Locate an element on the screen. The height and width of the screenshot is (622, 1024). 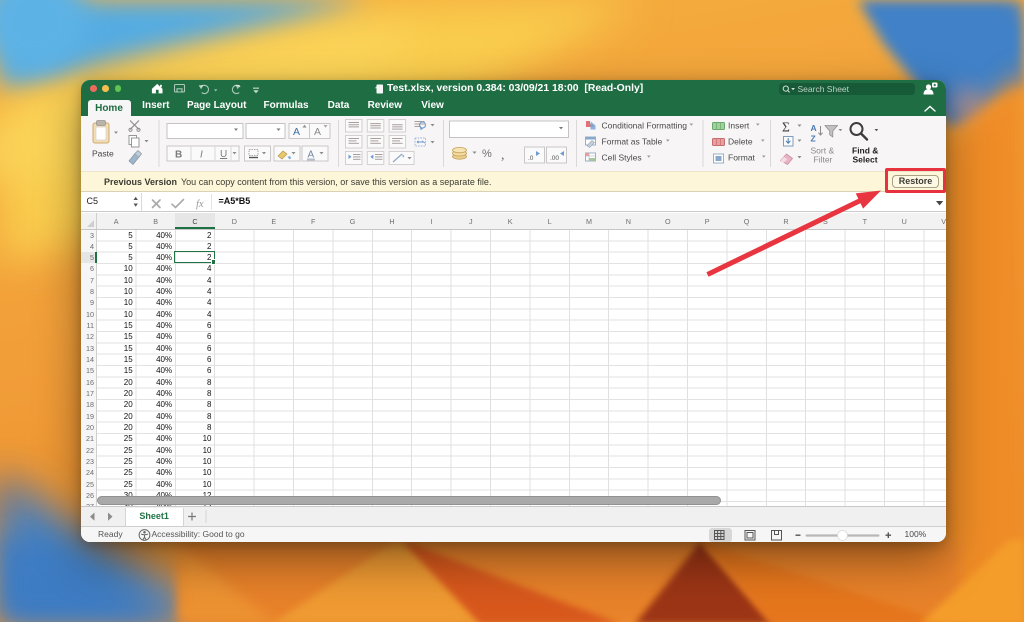
svg-text: Format as Table is located at coordinates (632, 142).